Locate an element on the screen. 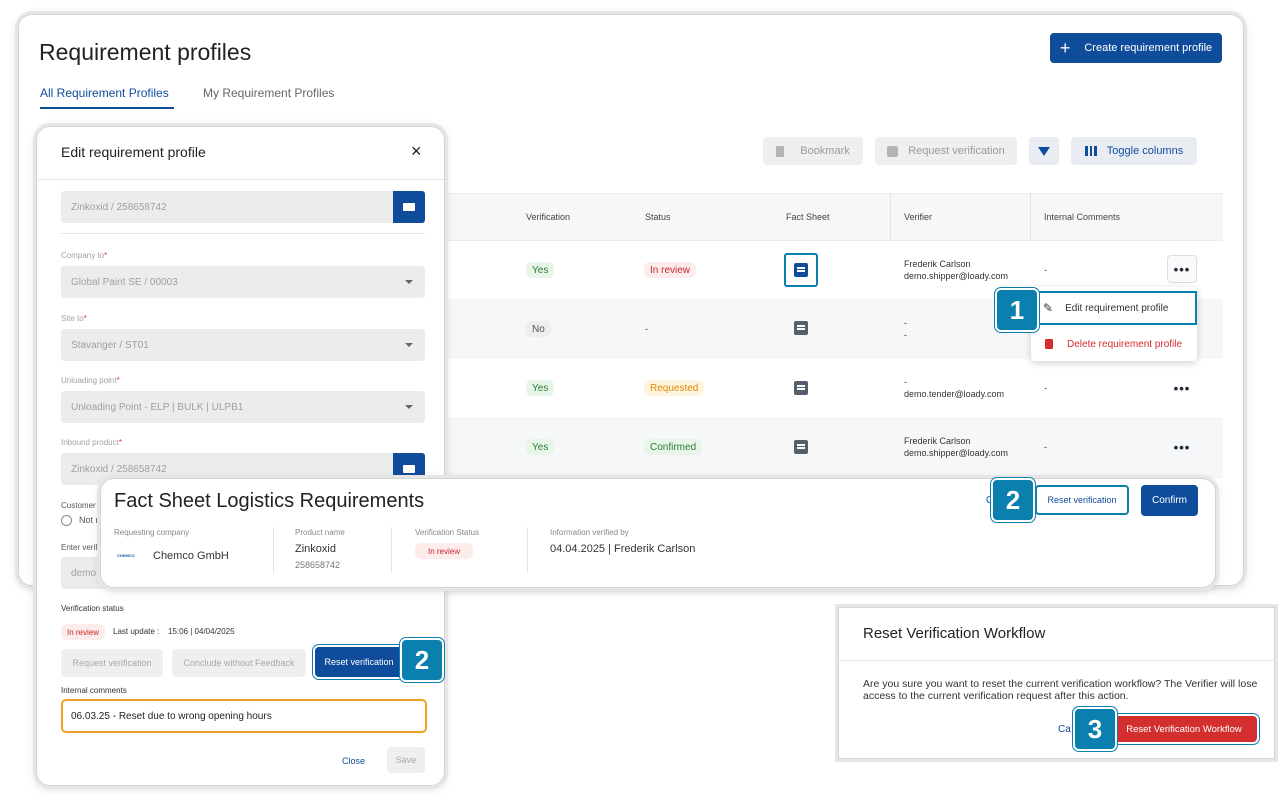  create-requirement-profile-button: + Create requirement profile is located at coordinates (1136, 48).